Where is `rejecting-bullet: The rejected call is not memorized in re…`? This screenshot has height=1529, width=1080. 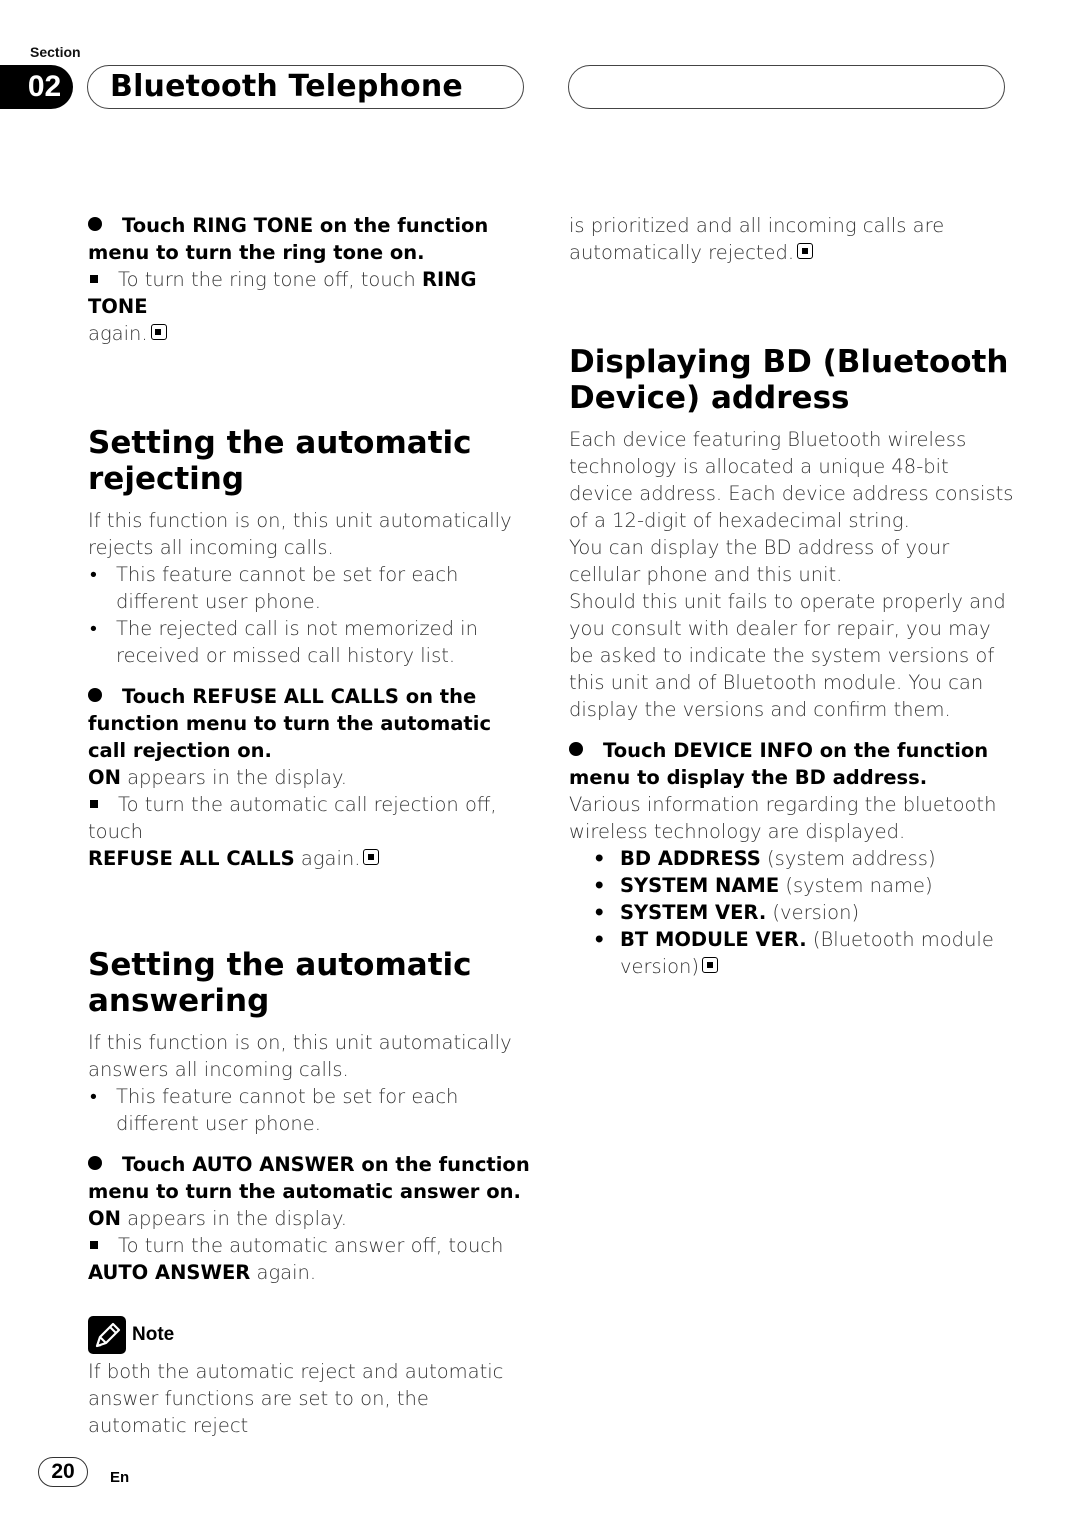
rejecting-bullet: The rejected call is not memorized in re… is located at coordinates (310, 642).